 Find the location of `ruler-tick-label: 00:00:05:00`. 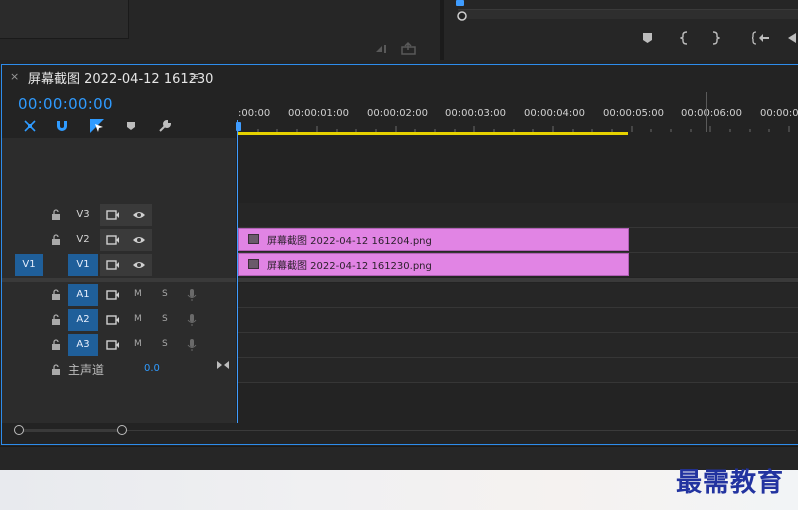

ruler-tick-label: 00:00:05:00 is located at coordinates (634, 113).